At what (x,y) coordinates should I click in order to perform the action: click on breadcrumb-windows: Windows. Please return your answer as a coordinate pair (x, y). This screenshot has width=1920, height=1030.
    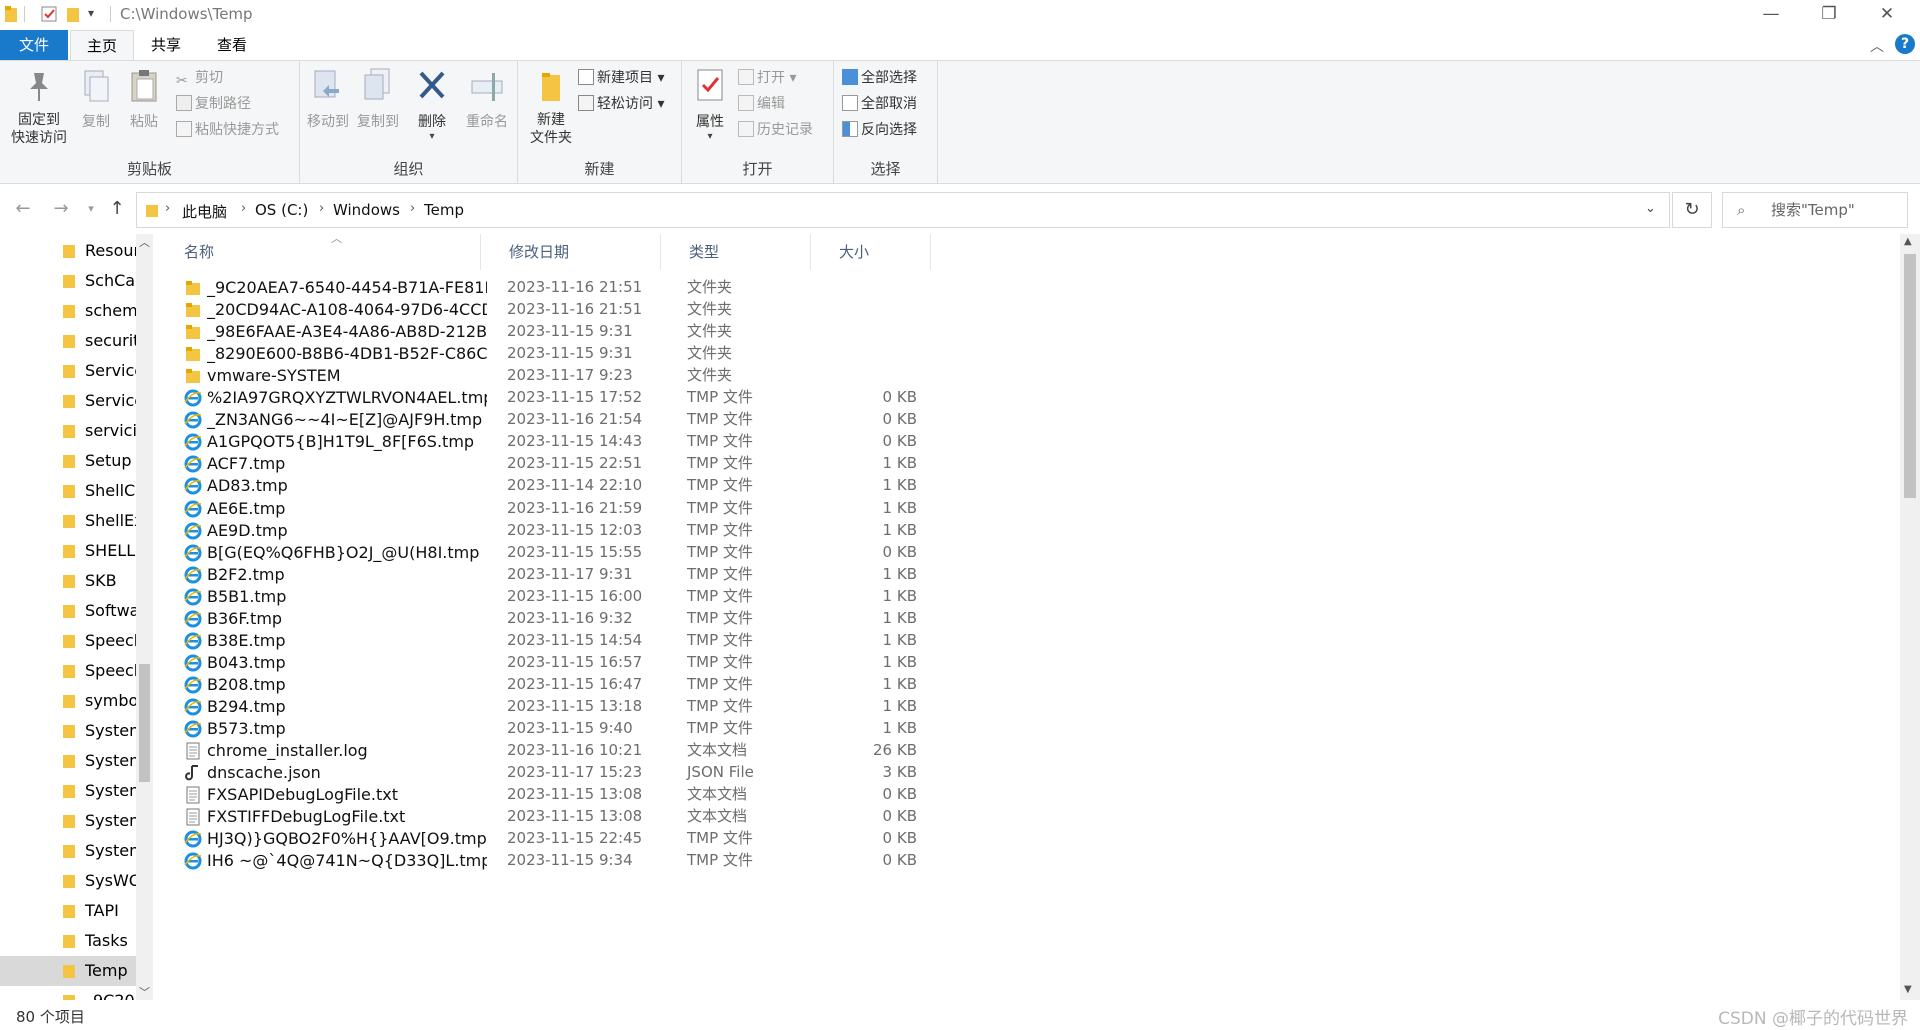
    Looking at the image, I should click on (366, 210).